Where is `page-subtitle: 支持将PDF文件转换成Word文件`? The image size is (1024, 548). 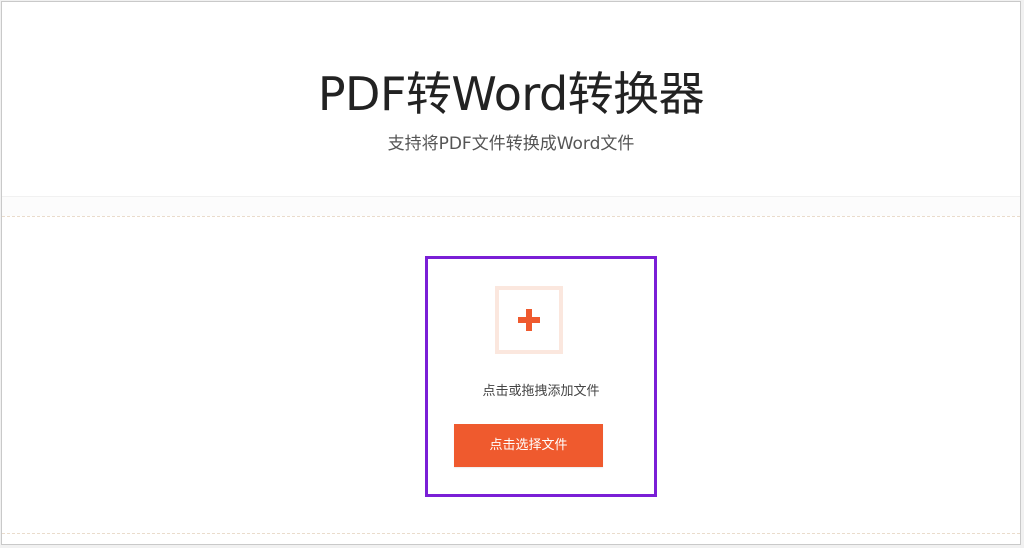
page-subtitle: 支持将PDF文件转换成Word文件 is located at coordinates (511, 144).